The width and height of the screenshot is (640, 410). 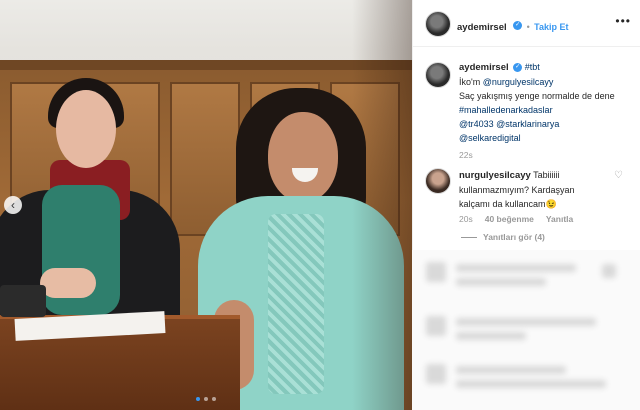 I want to click on caption-line-2: İko'm @nurgulyesilcayy, so click(x=544, y=82).